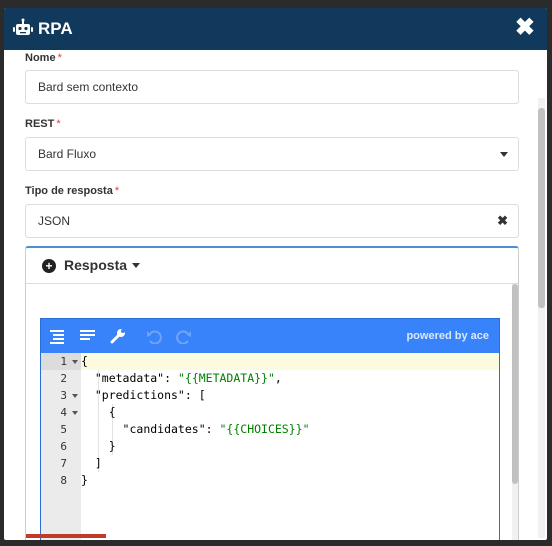 This screenshot has height=546, width=552. I want to click on repair-icon, so click(118, 336).